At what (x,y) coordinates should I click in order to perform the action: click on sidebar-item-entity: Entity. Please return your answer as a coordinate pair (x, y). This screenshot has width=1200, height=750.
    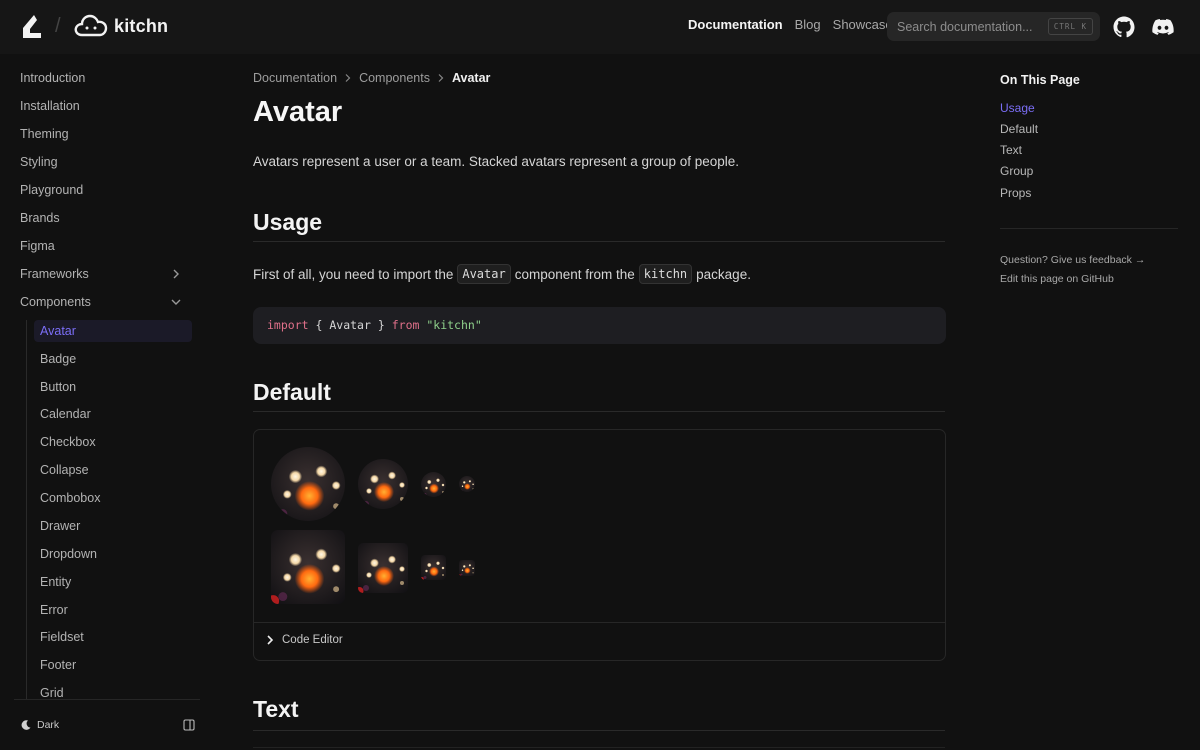
    Looking at the image, I should click on (113, 582).